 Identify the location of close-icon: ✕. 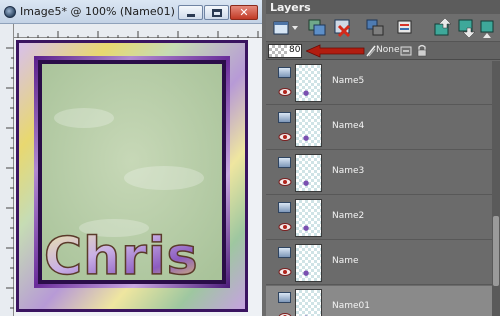
(244, 12).